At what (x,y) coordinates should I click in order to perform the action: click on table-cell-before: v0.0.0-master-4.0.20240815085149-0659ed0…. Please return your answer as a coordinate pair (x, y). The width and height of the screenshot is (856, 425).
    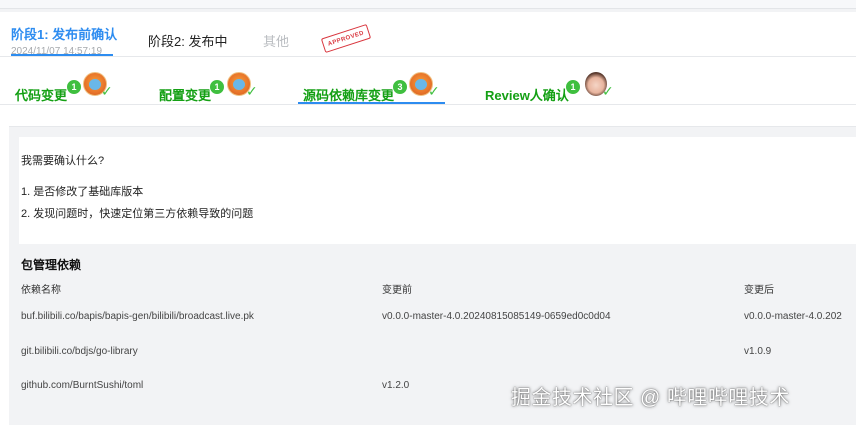
    Looking at the image, I should click on (496, 316).